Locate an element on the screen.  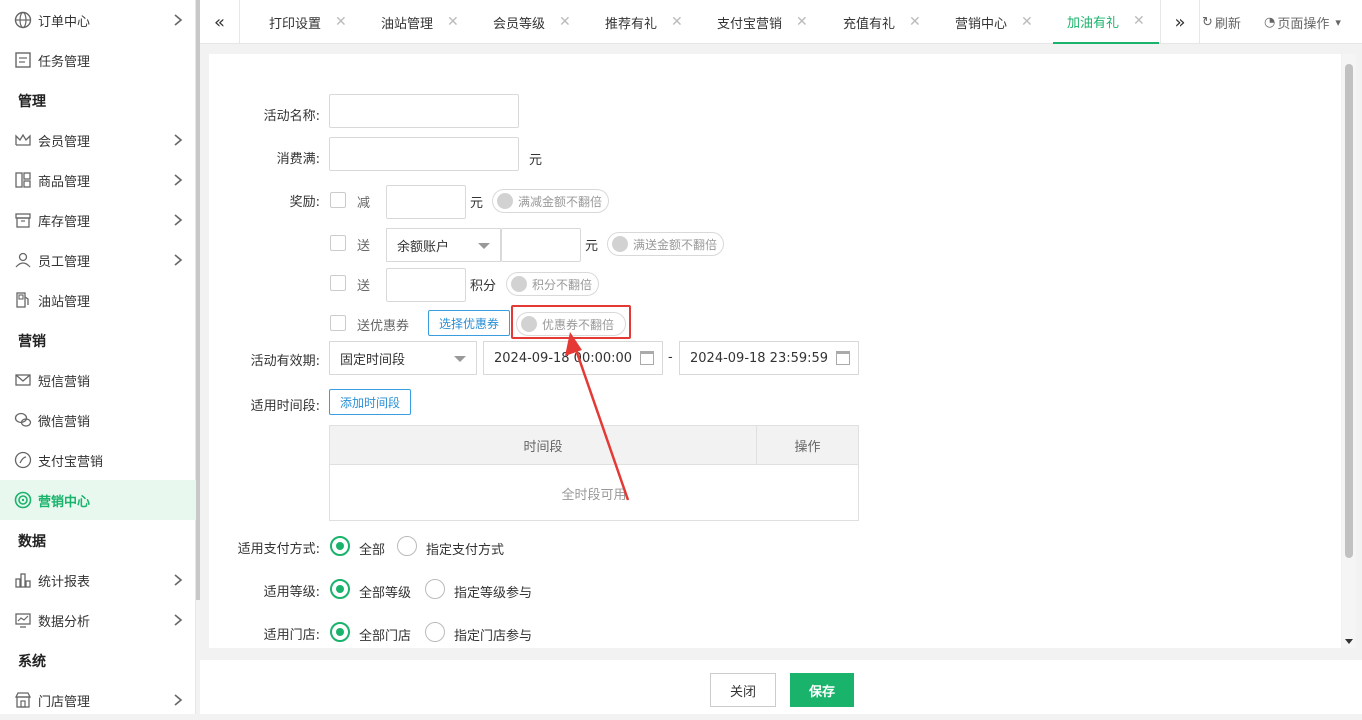
sidebar-item-label: 微信营销 is located at coordinates (64, 422).